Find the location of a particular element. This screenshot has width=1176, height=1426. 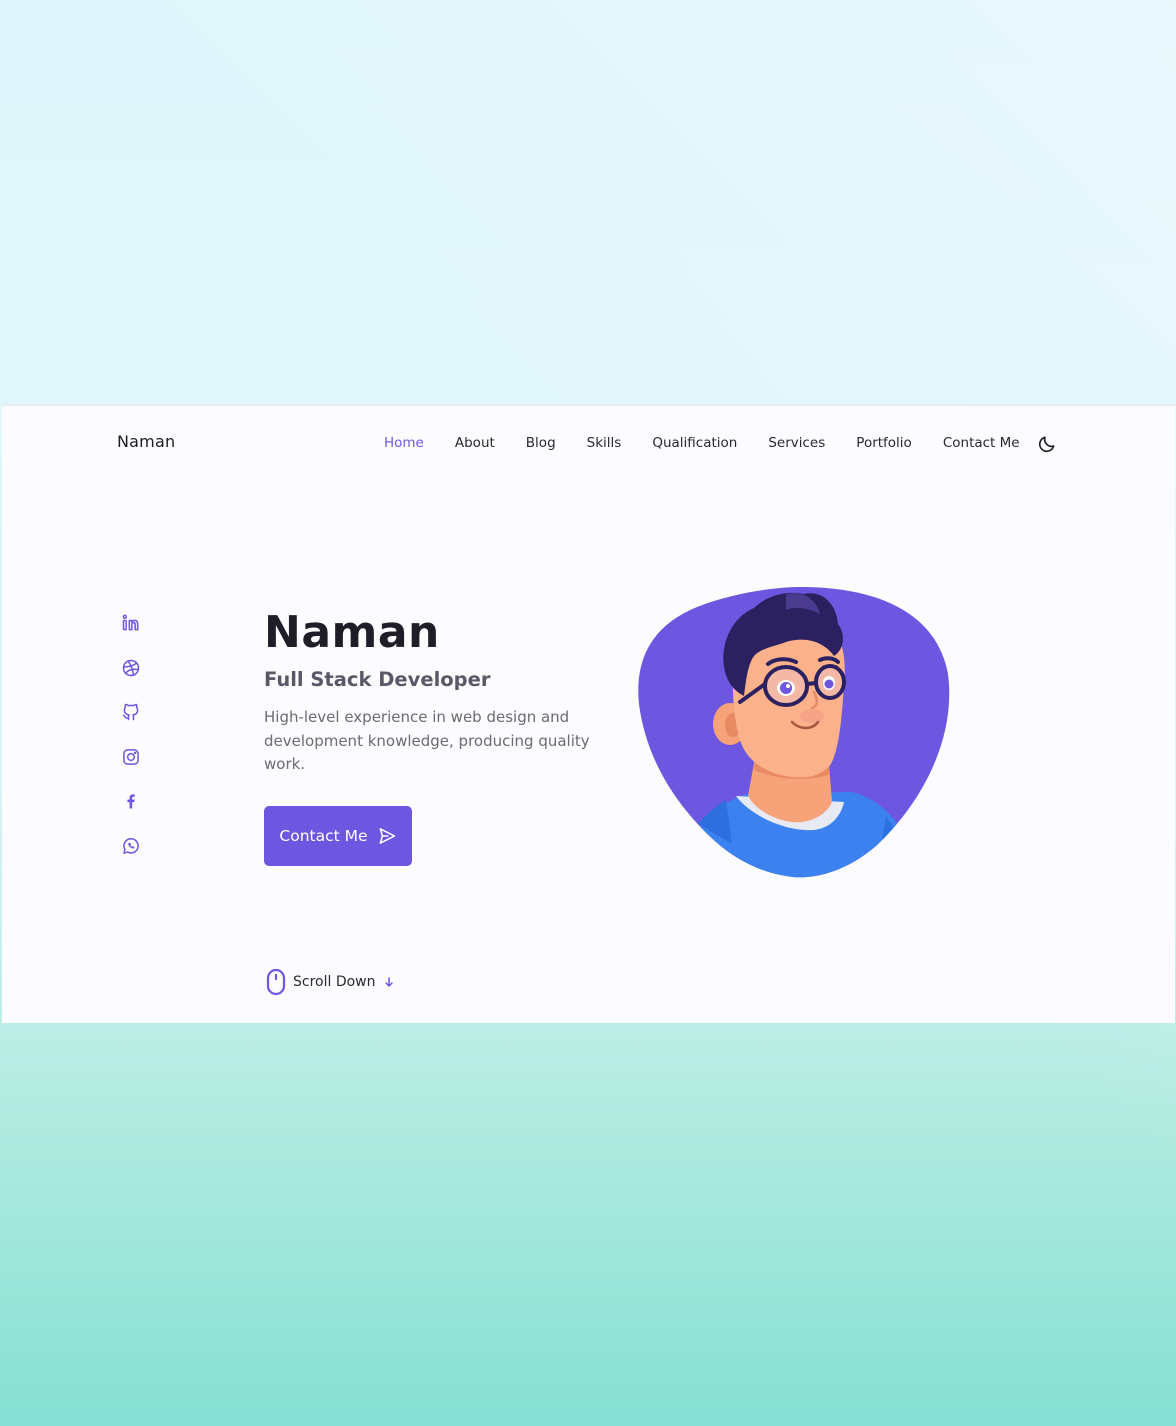

nav-item-portfolio: Portfolio is located at coordinates (884, 443).